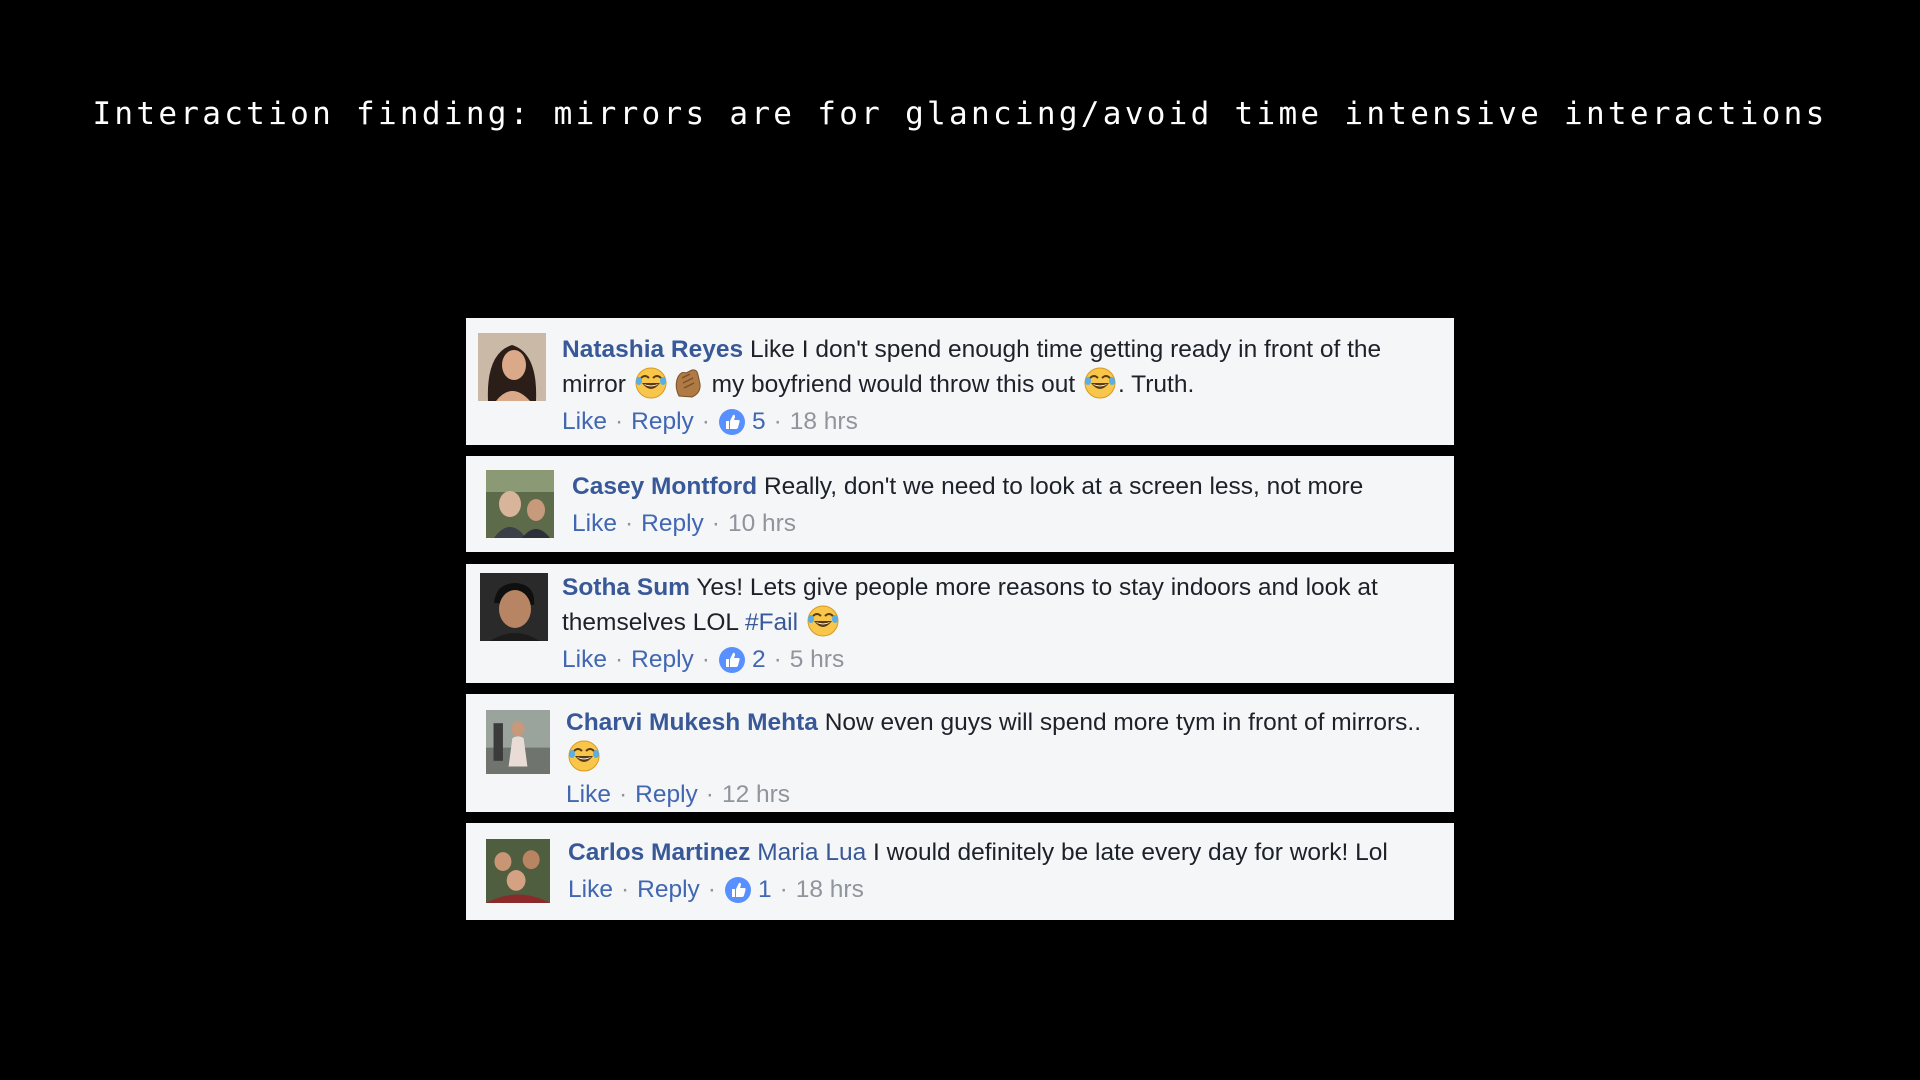  What do you see at coordinates (652, 349) in the screenshot?
I see `comment-author: Natashia Reyes` at bounding box center [652, 349].